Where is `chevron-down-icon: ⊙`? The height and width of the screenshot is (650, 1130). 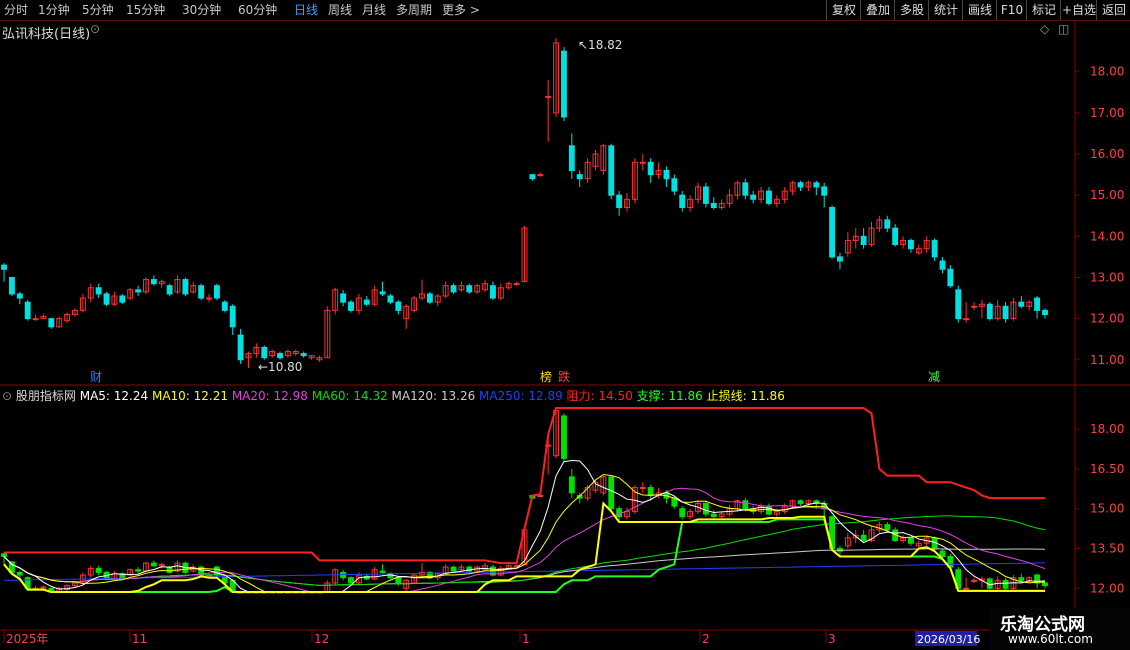
chevron-down-icon: ⊙ is located at coordinates (95, 29).